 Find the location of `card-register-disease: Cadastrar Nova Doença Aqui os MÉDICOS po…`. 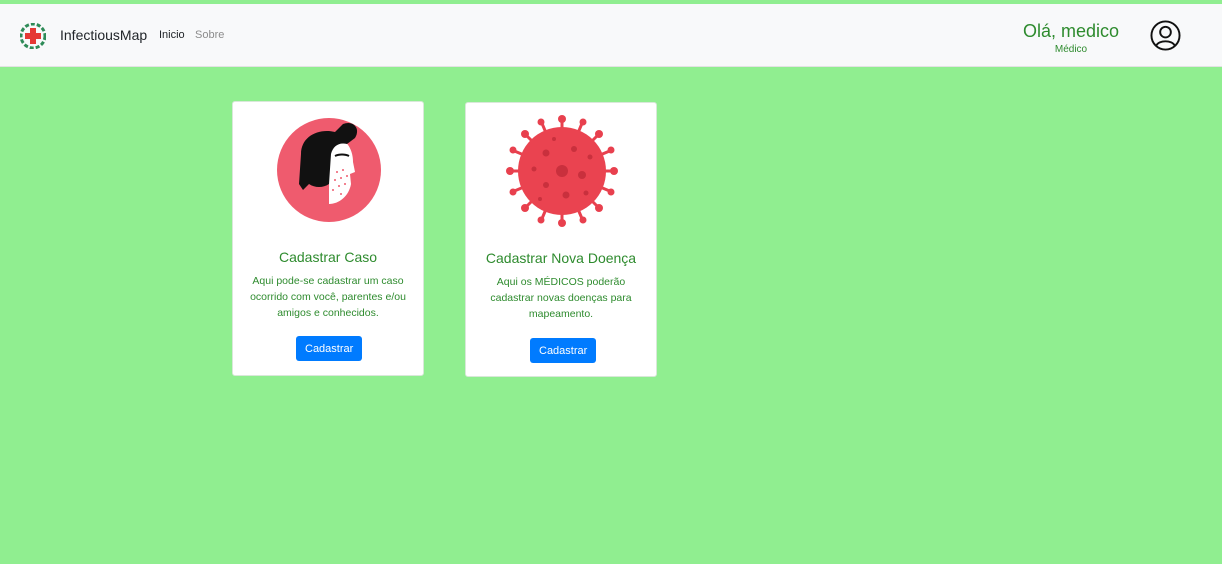

card-register-disease: Cadastrar Nova Doença Aqui os MÉDICOS po… is located at coordinates (561, 239).